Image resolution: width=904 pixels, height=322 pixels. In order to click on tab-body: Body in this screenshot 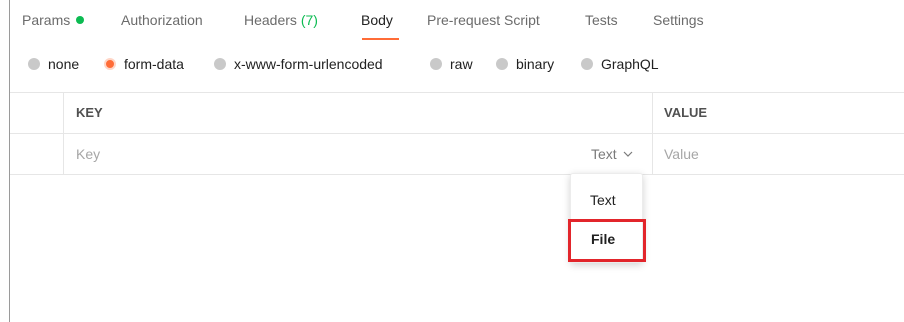, I will do `click(377, 20)`.